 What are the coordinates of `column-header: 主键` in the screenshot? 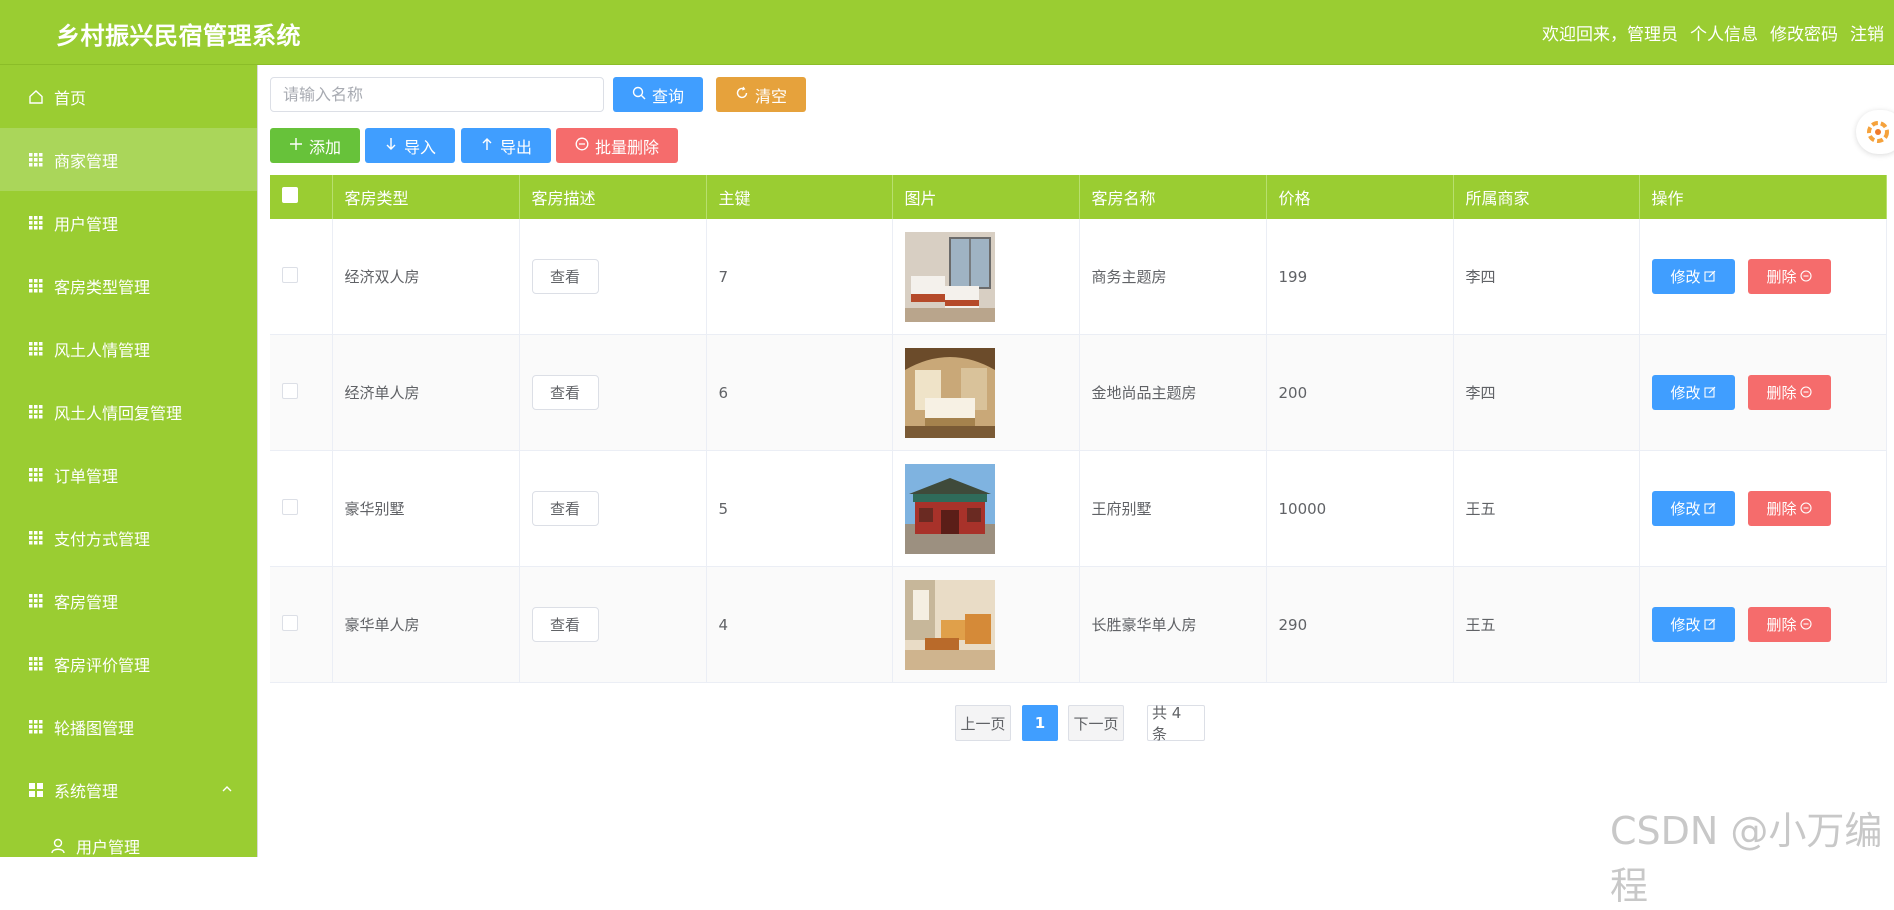 It's located at (799, 197).